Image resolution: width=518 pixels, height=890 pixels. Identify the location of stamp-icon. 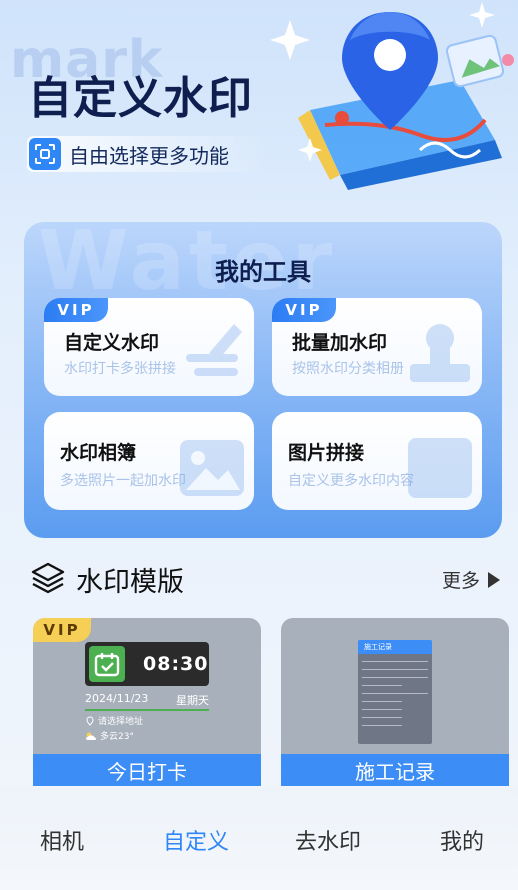
(440, 353).